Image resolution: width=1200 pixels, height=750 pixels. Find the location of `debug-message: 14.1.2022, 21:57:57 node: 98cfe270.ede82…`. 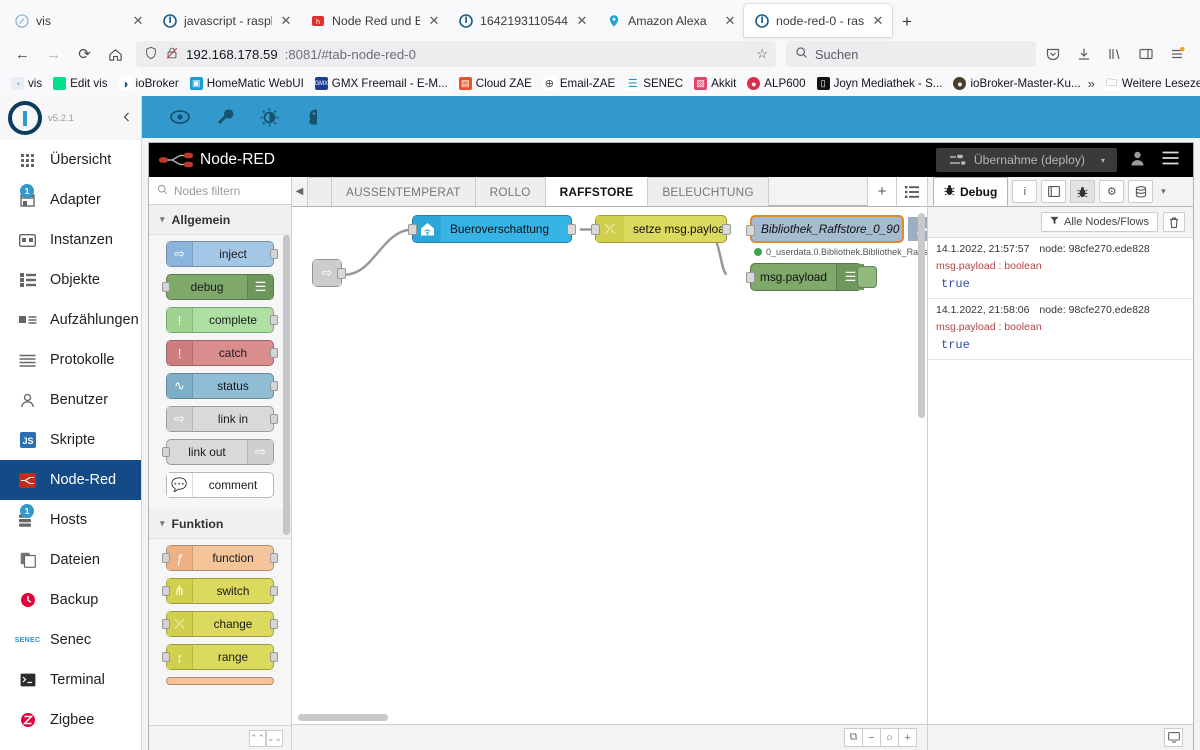

debug-message: 14.1.2022, 21:57:57 node: 98cfe270.ede82… is located at coordinates (1060, 268).